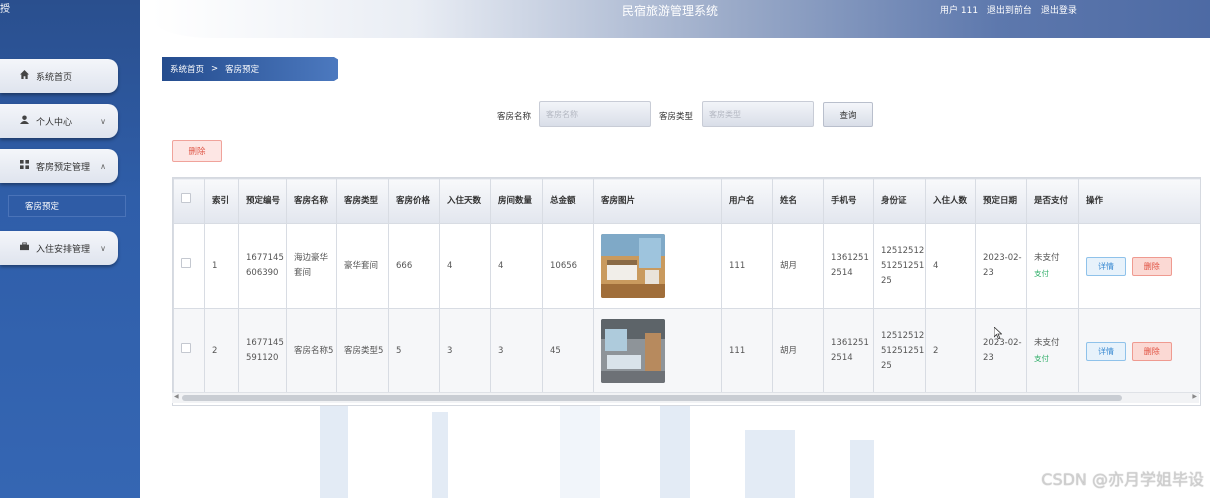 Image resolution: width=1210 pixels, height=498 pixels. What do you see at coordinates (189, 201) in the screenshot?
I see `select-all-checkbox` at bounding box center [189, 201].